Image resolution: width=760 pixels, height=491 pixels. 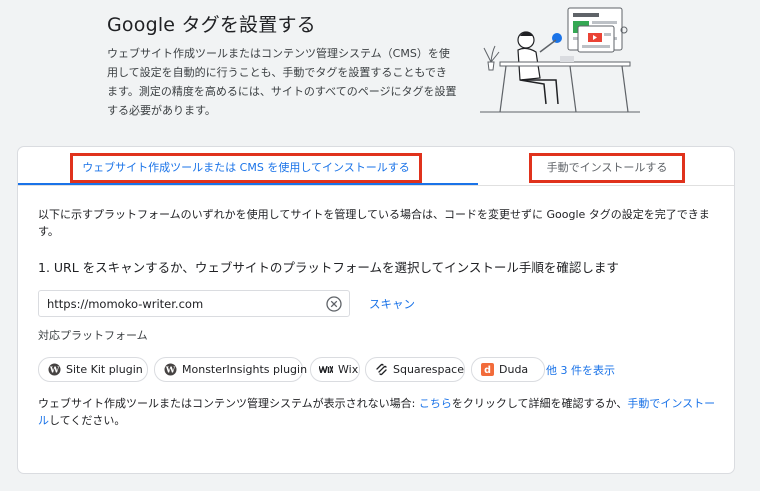 I want to click on svg-text: d, so click(x=487, y=370).